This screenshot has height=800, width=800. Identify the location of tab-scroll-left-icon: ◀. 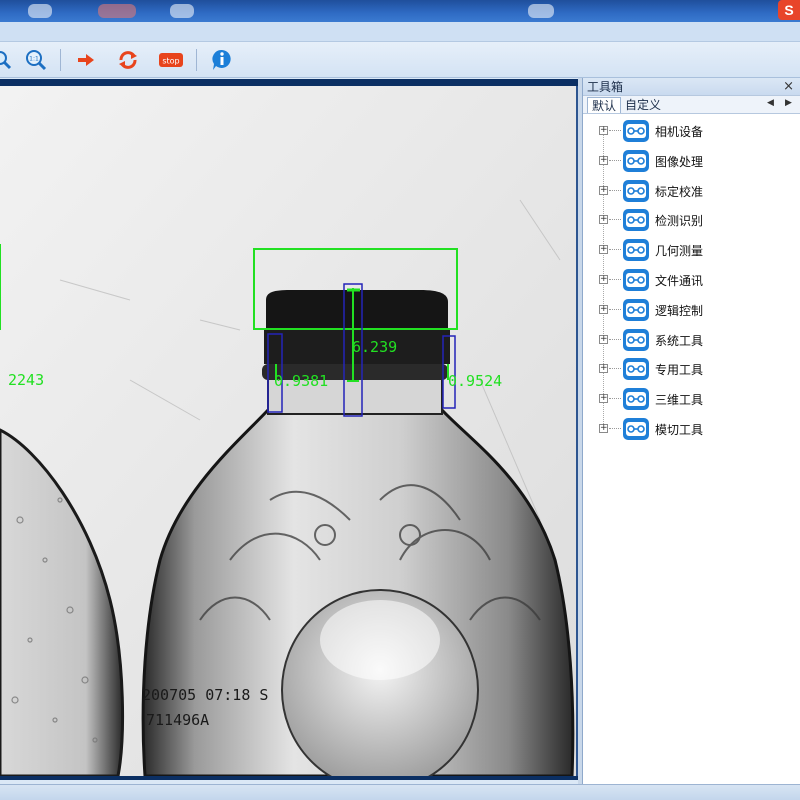
(770, 103).